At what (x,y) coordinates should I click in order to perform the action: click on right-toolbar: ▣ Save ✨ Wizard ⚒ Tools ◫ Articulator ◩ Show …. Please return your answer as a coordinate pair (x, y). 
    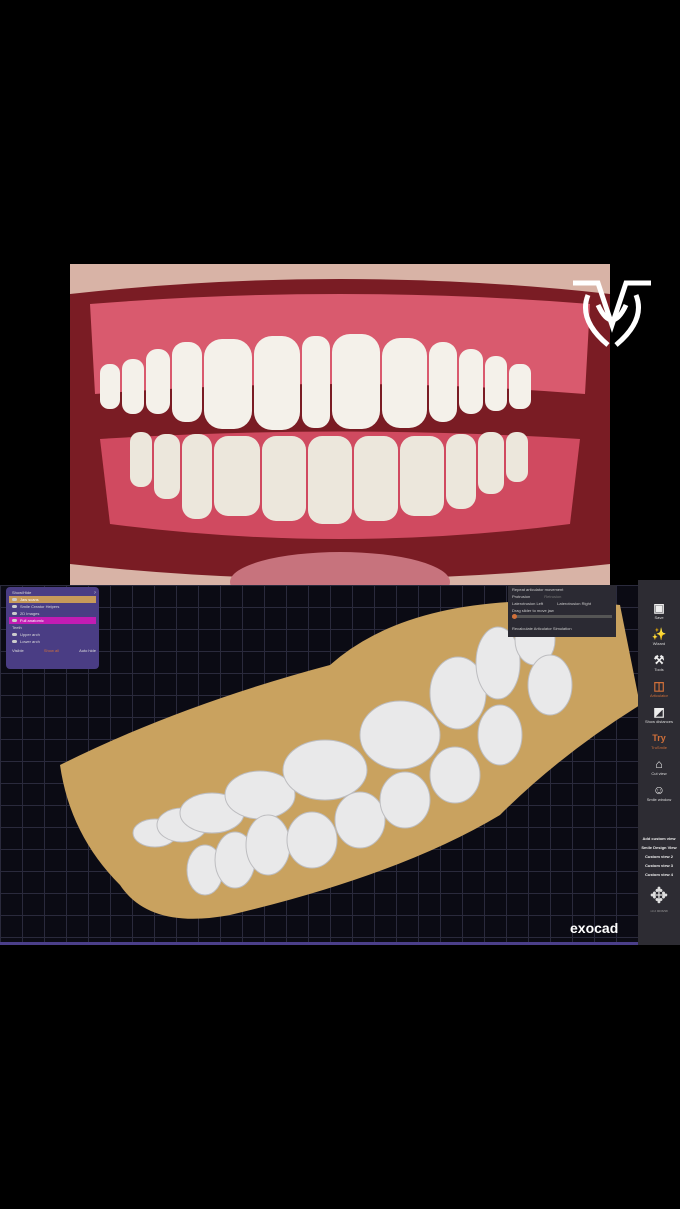
    Looking at the image, I should click on (659, 762).